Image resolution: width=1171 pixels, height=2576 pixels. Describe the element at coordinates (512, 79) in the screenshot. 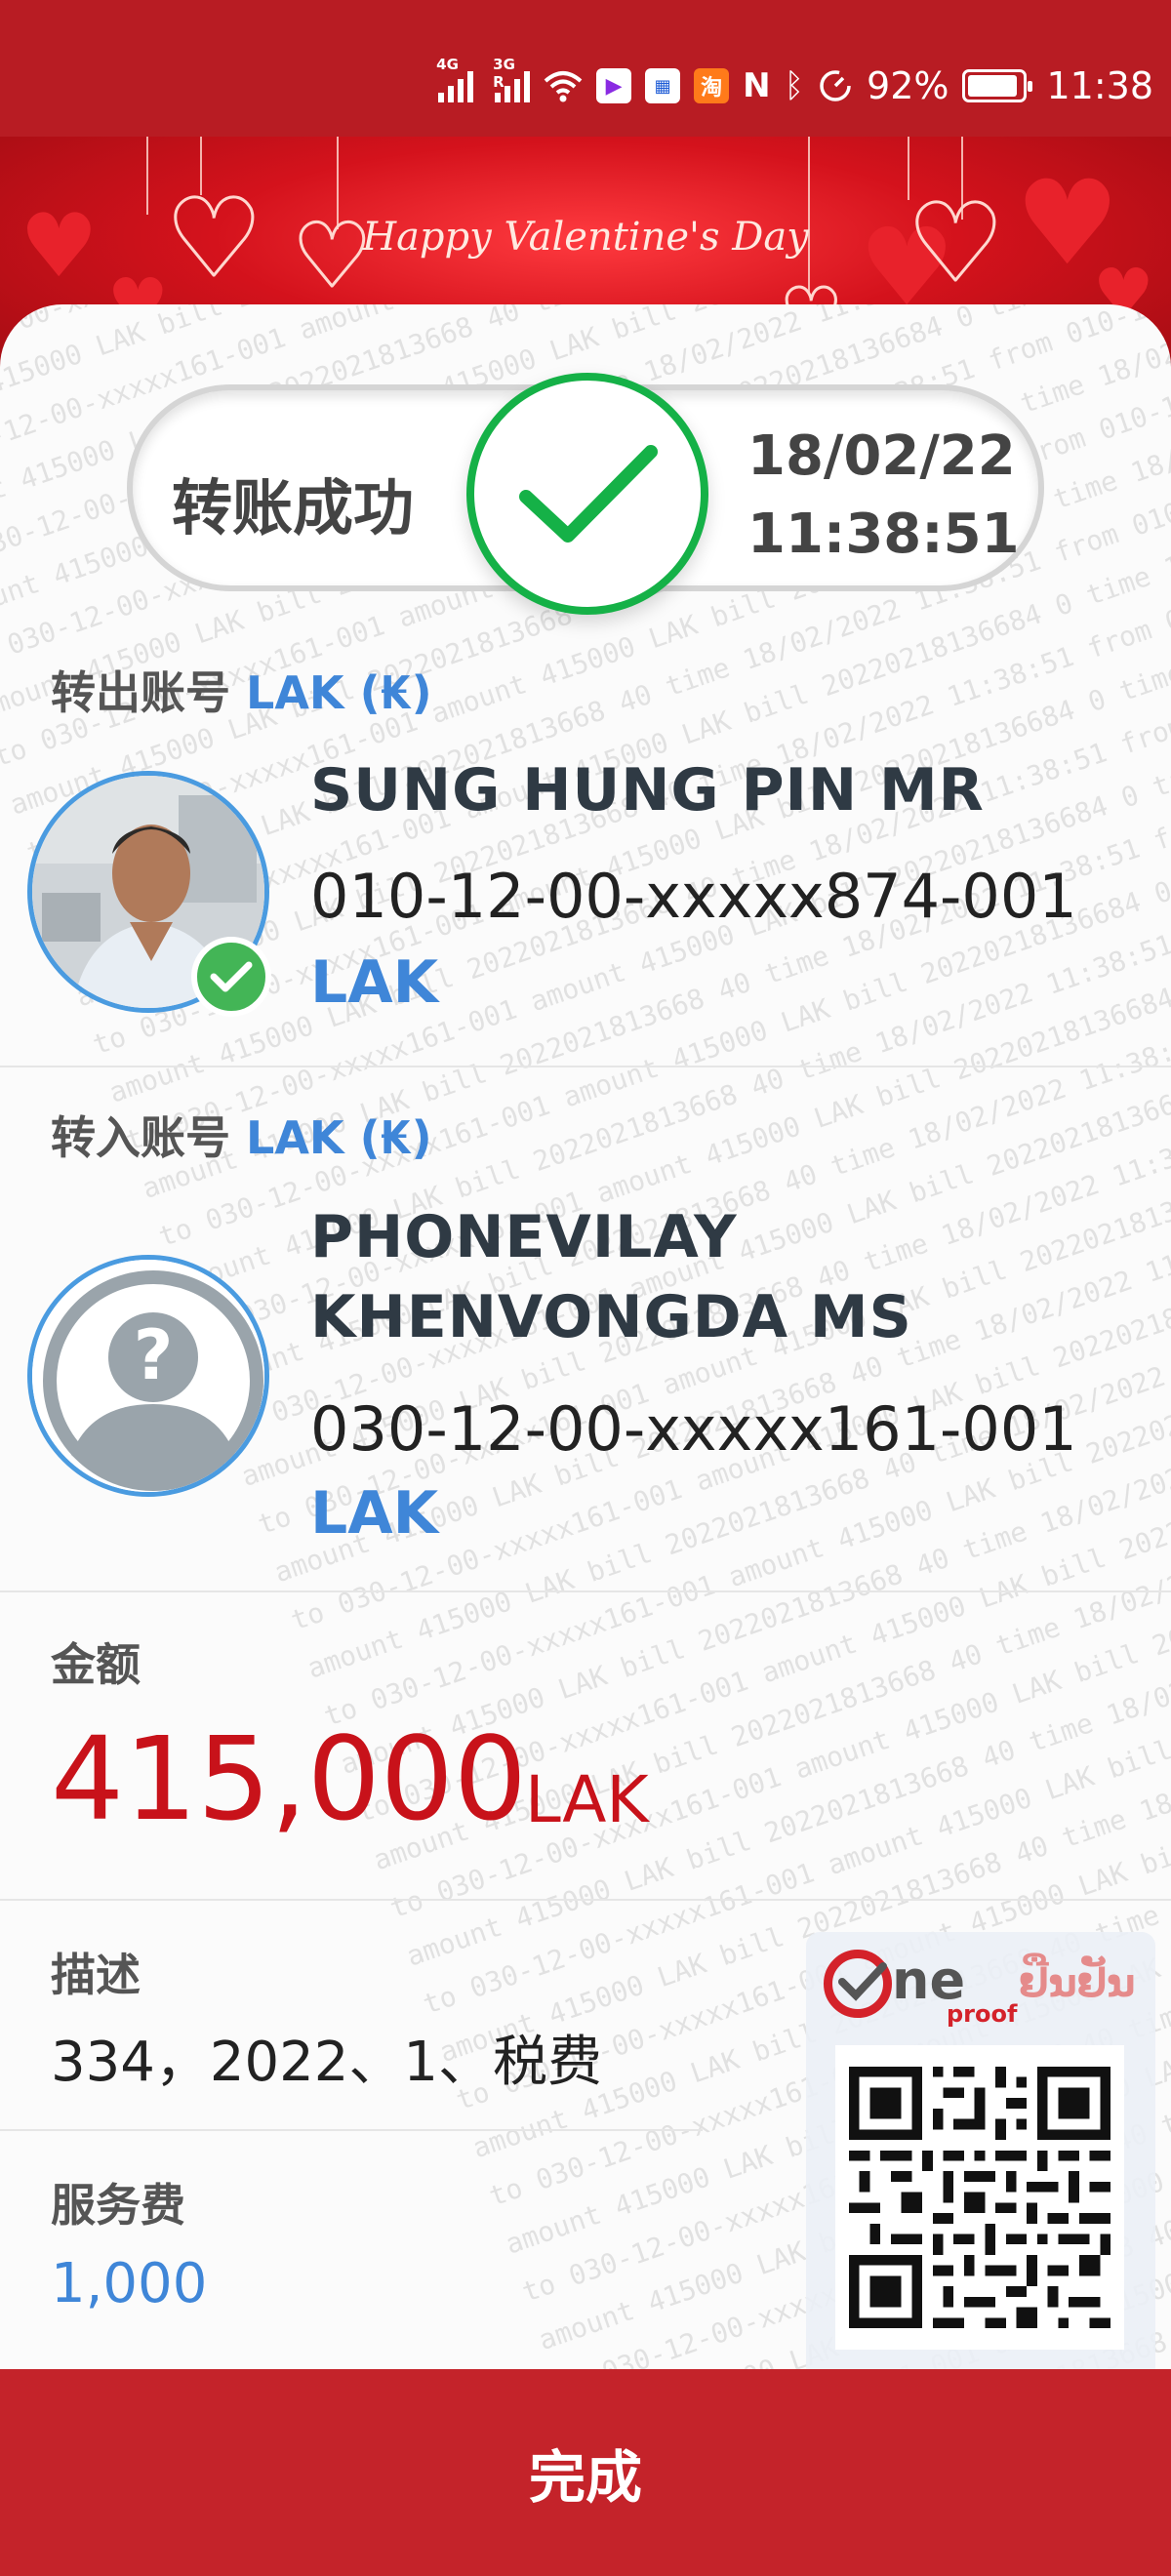

I see `signal-3g-roaming-icon: 3G R` at that location.